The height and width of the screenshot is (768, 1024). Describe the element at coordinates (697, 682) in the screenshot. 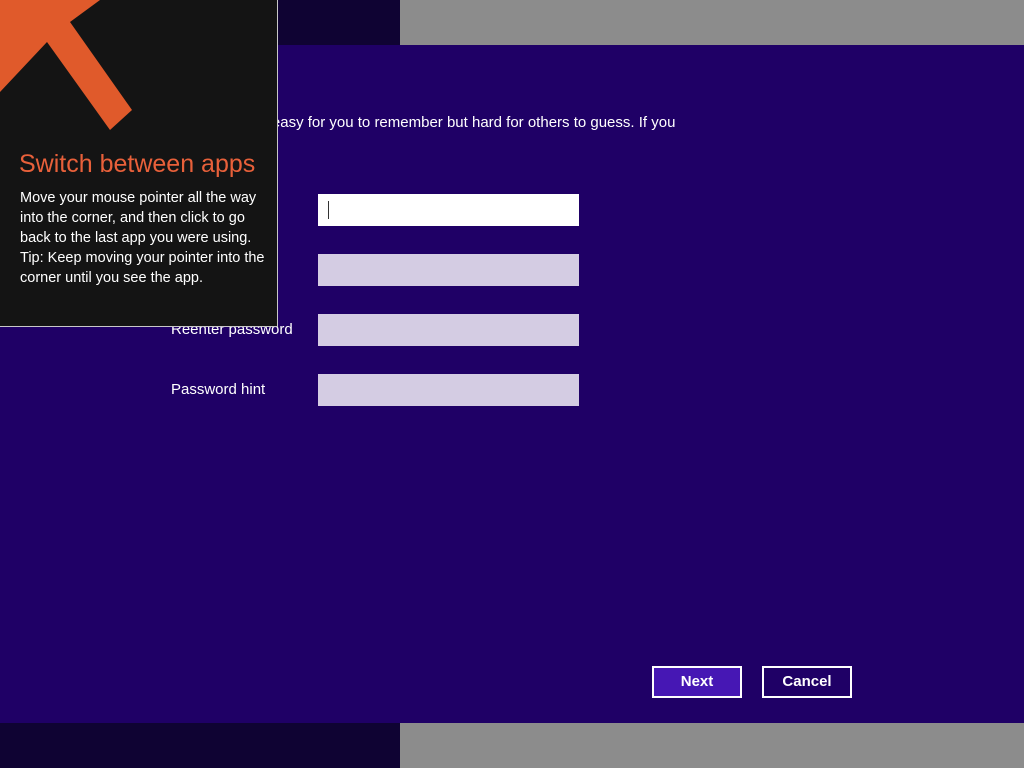

I see `next-button: Next` at that location.